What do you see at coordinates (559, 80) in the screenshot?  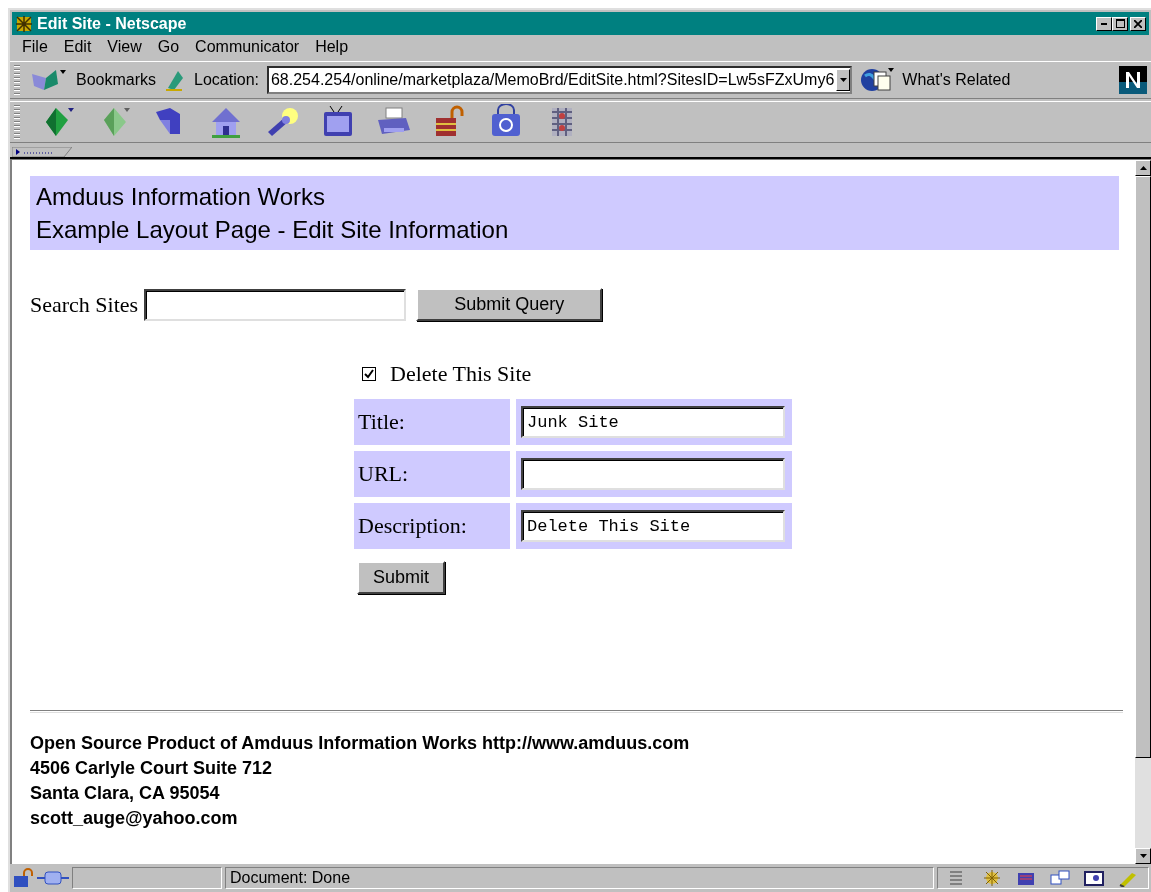 I see `location-field: 68.254.254/online/marketplaza/MemoBrd/EditSite.html?SitesID=Lw5sFZxUmy6` at bounding box center [559, 80].